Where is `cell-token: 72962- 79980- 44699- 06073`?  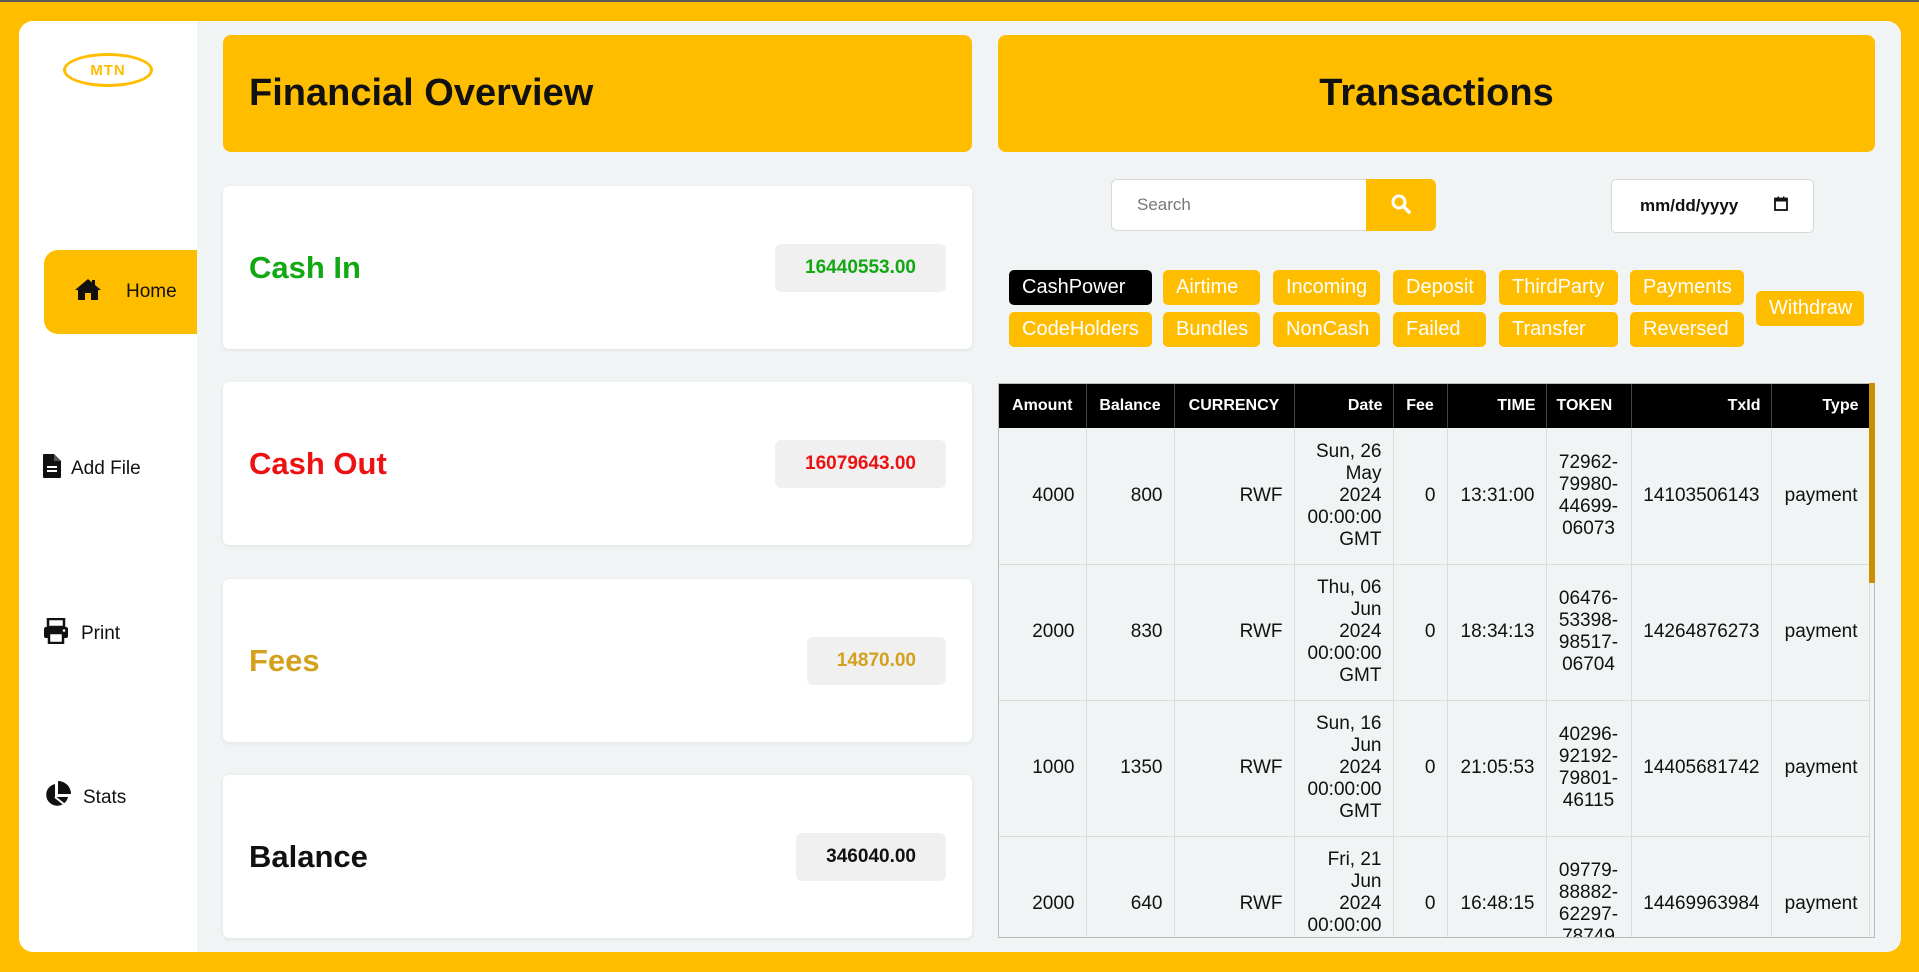
cell-token: 72962- 79980- 44699- 06073 is located at coordinates (1589, 496).